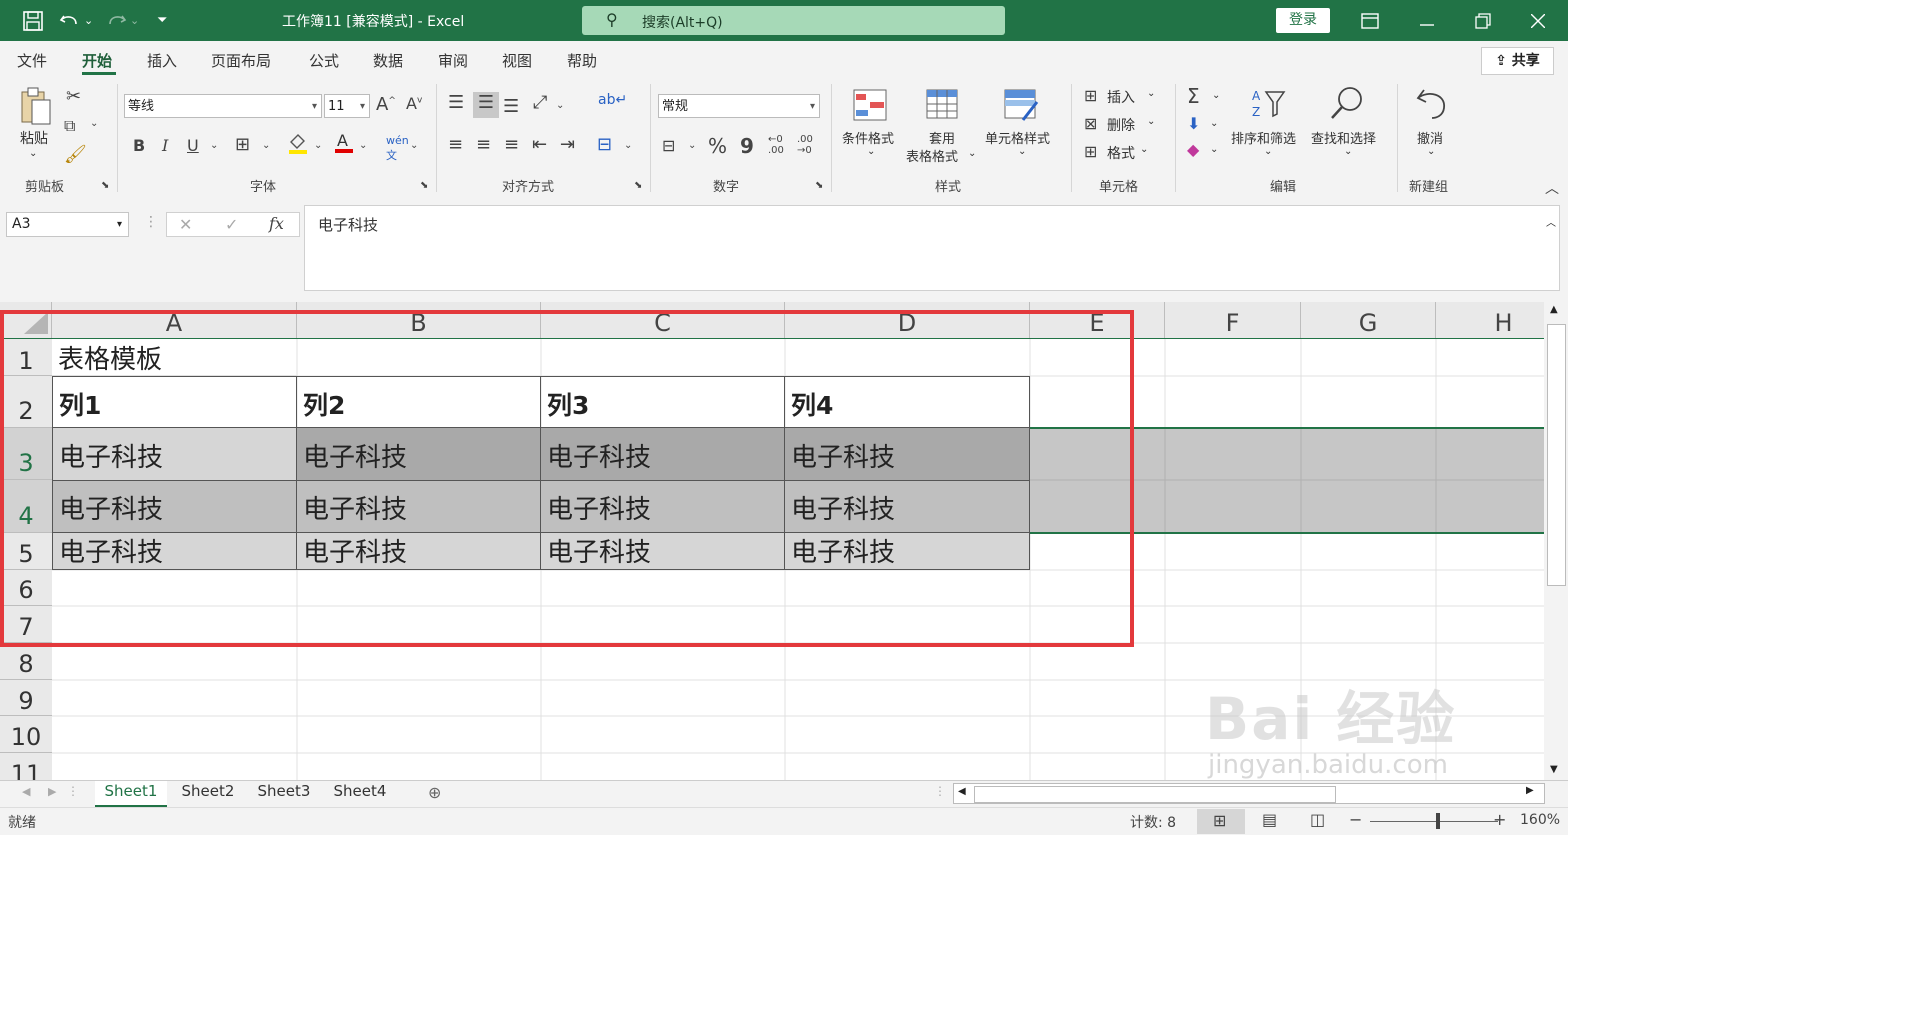  Describe the element at coordinates (1343, 137) in the screenshot. I see `find-select-label: 查找和选择` at that location.